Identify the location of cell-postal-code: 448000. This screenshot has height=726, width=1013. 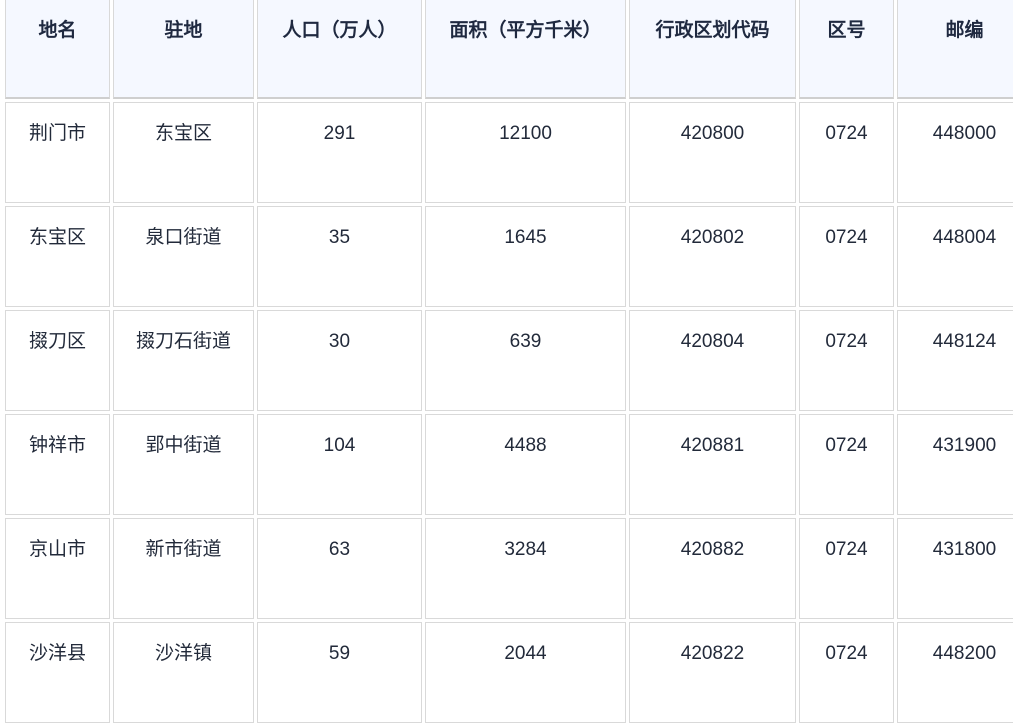
(955, 152).